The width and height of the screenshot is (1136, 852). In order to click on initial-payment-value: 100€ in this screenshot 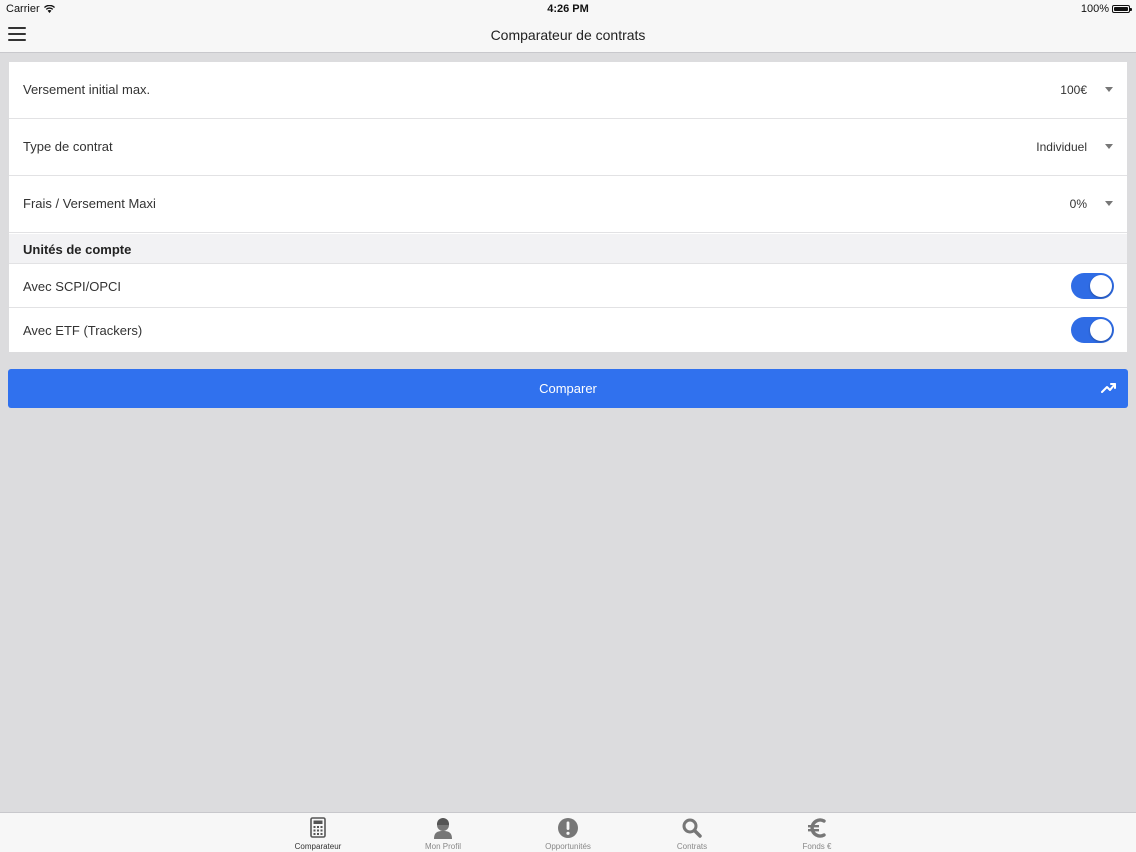, I will do `click(1073, 90)`.